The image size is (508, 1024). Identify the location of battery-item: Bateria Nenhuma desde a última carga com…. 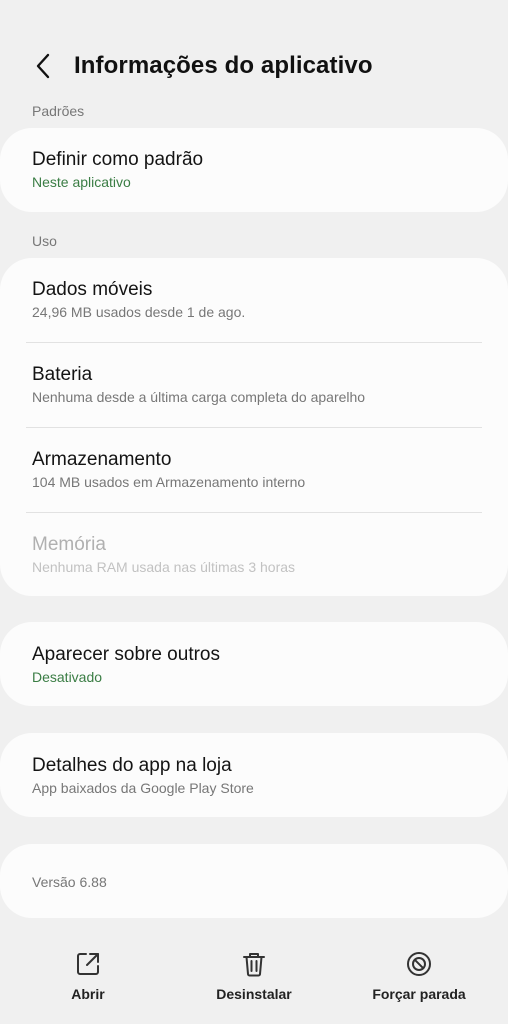
(257, 385).